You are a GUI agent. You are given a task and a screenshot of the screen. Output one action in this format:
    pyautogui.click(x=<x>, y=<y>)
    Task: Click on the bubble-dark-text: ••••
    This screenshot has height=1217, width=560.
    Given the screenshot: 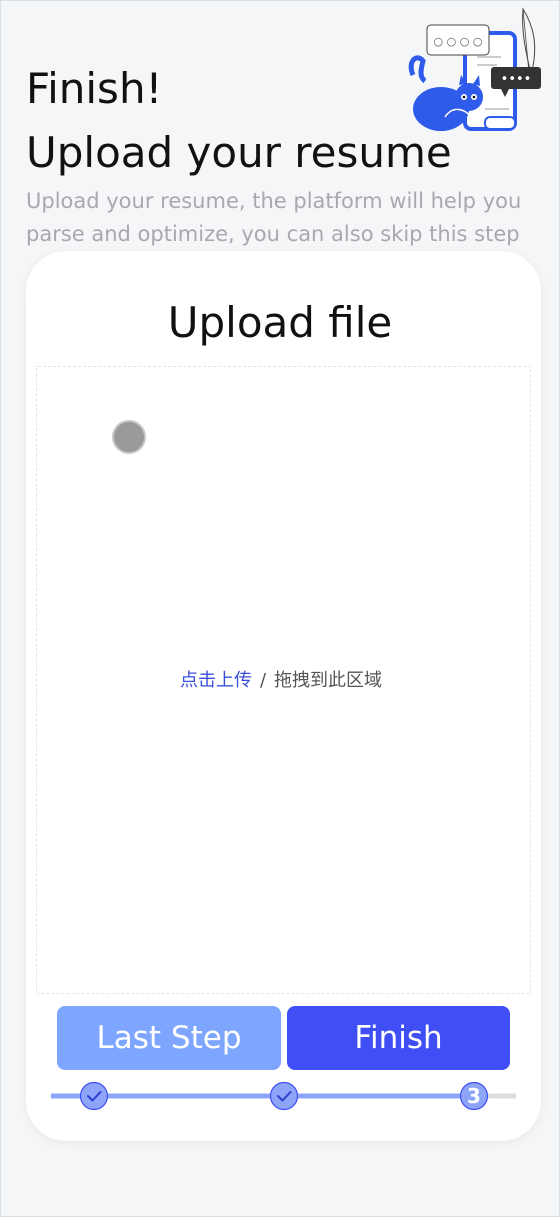 What is the action you would take?
    pyautogui.click(x=516, y=79)
    